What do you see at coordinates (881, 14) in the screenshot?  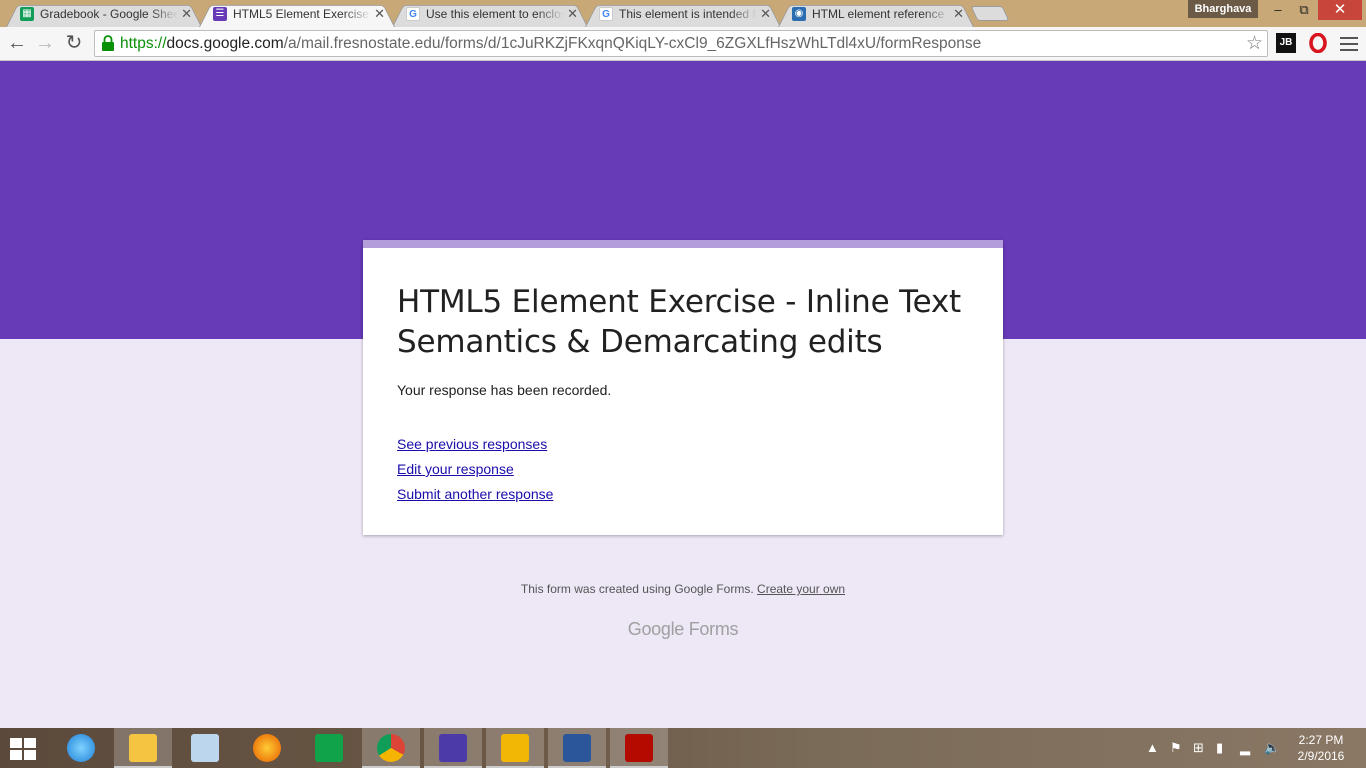 I see `tab-title: HTML element reference -` at bounding box center [881, 14].